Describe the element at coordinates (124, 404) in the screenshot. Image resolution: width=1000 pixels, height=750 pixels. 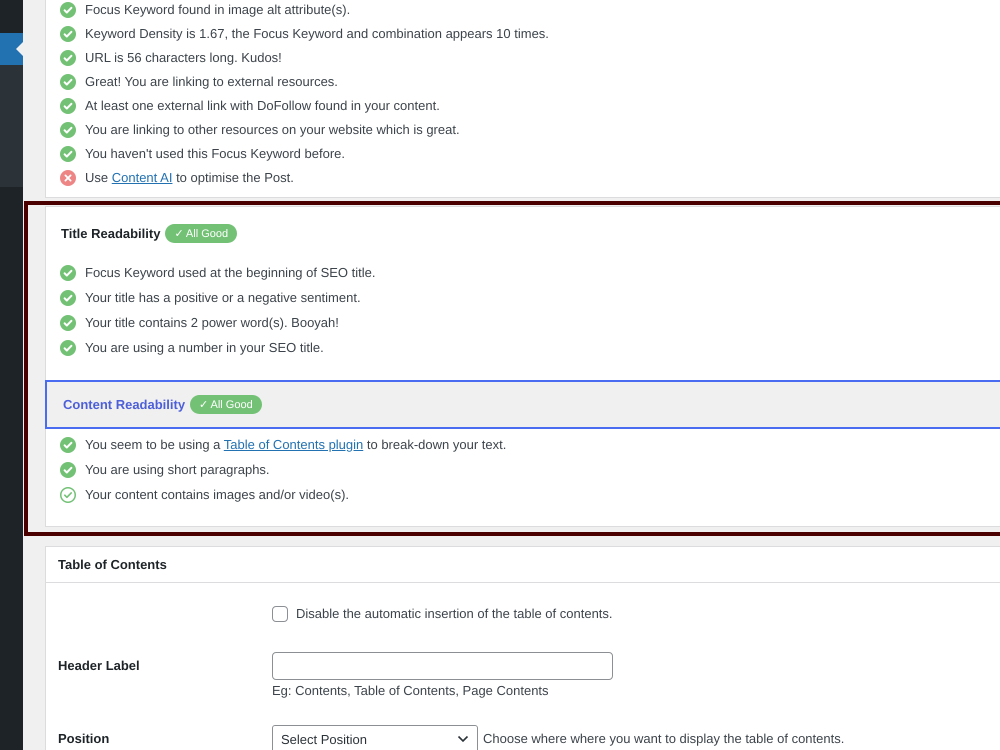
I see `section-title: Content Readability` at that location.